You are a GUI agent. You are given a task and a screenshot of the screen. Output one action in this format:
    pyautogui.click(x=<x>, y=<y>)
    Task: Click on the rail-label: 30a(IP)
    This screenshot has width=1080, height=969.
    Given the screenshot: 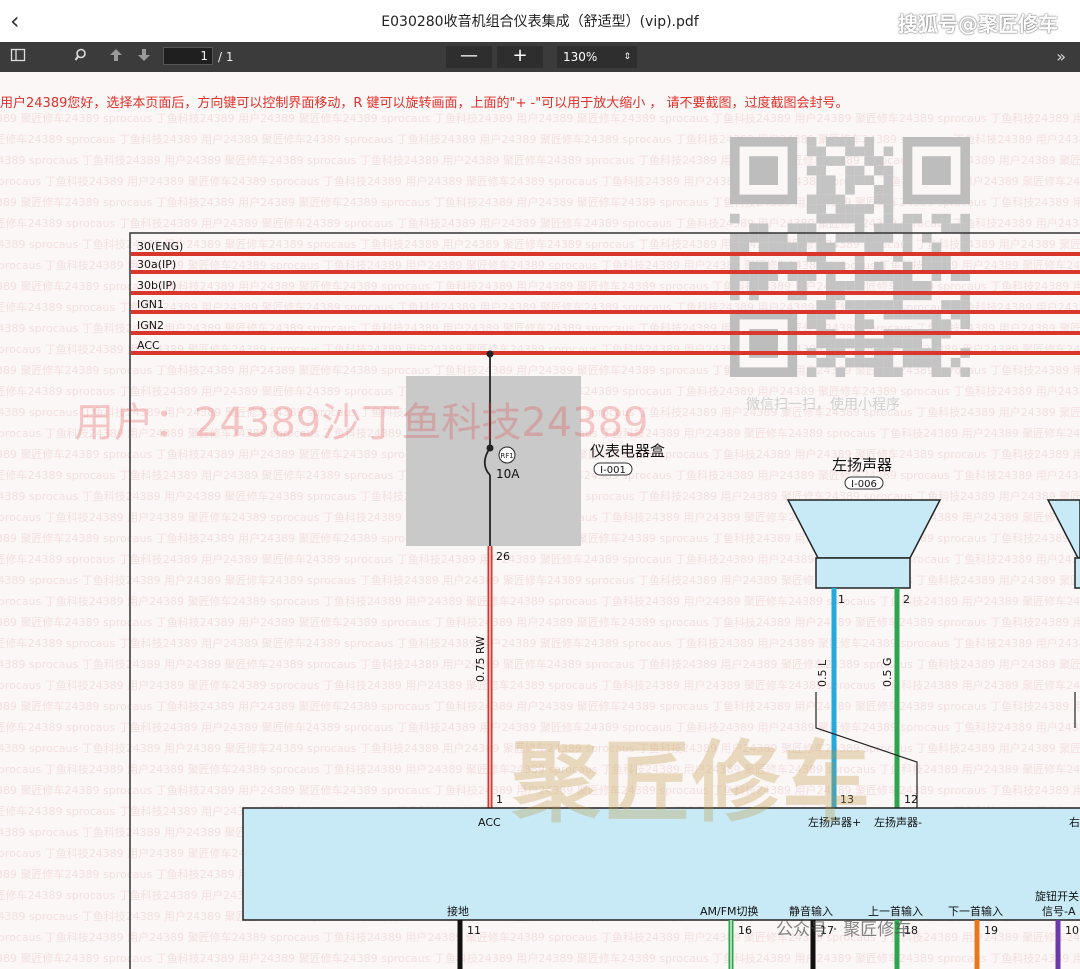 What is the action you would take?
    pyautogui.click(x=156, y=264)
    